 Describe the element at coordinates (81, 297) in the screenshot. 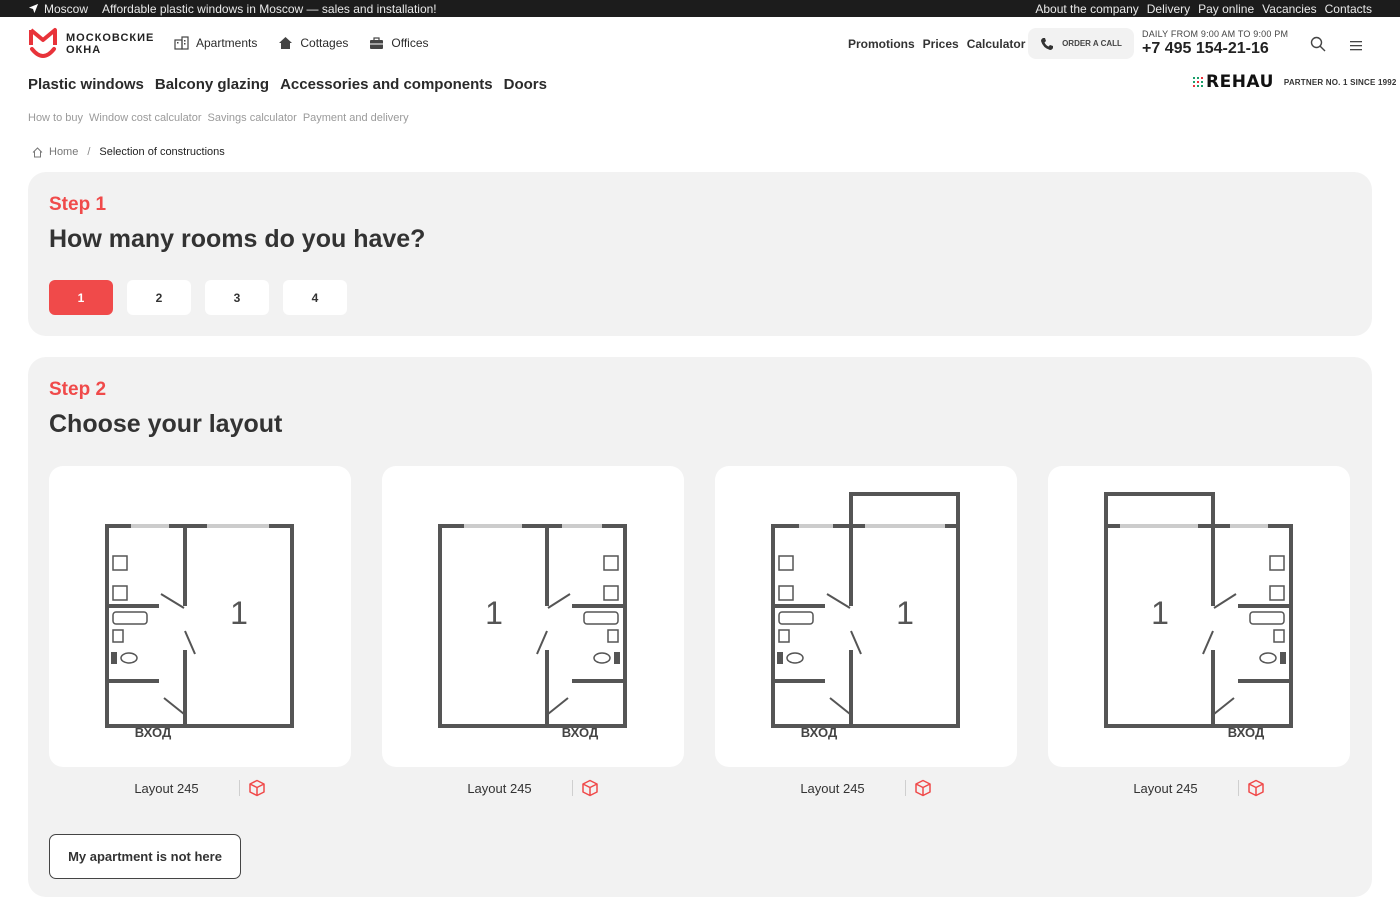

I see `room-option-1: 1` at that location.